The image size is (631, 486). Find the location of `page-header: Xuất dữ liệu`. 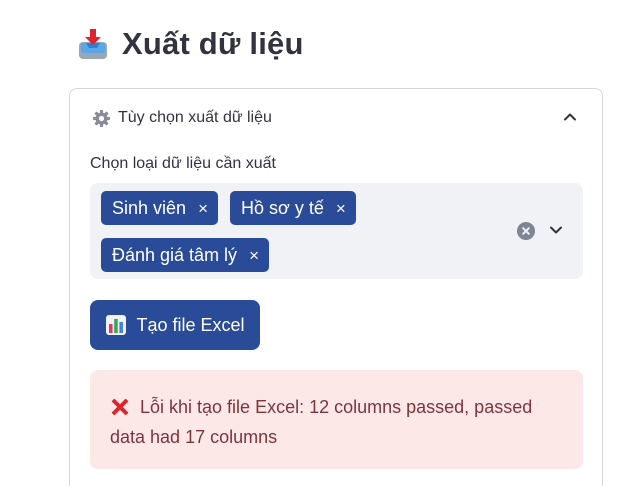

page-header: Xuất dữ liệu is located at coordinates (191, 44).